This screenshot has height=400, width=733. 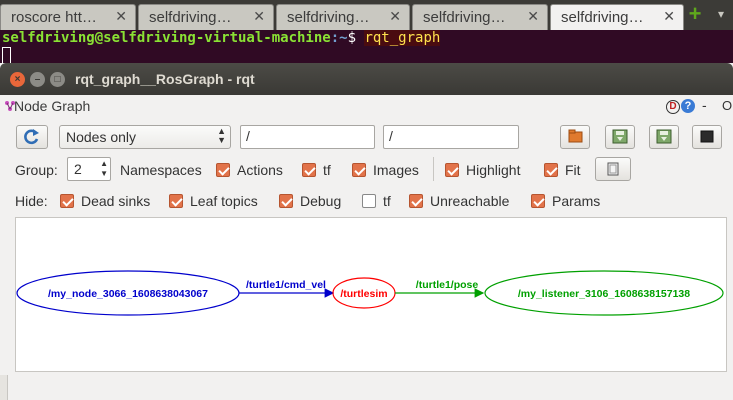 I want to click on save-image-button, so click(x=664, y=137).